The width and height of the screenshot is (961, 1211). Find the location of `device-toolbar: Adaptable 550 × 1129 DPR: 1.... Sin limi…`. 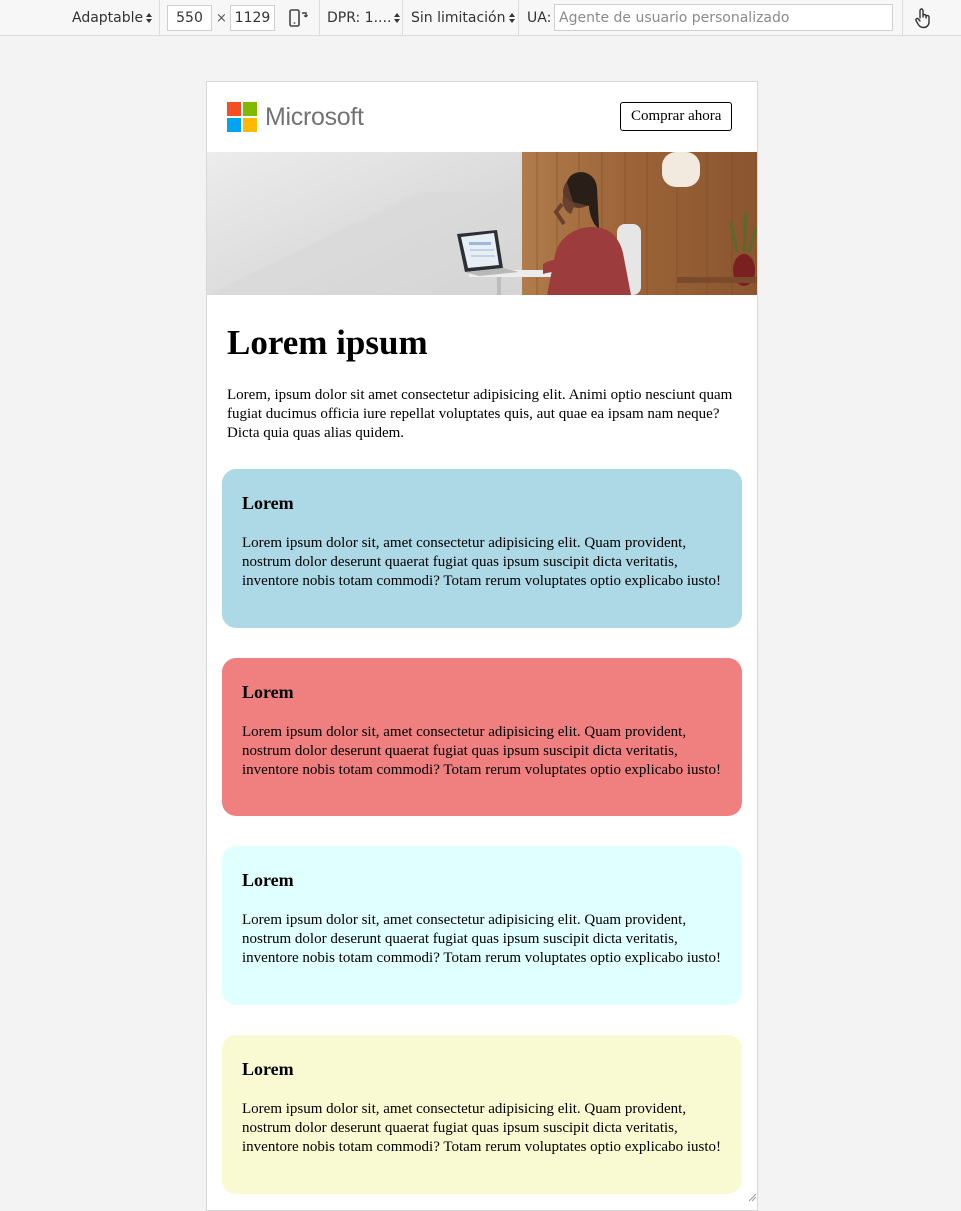

device-toolbar: Adaptable 550 × 1129 DPR: 1.... Sin limi… is located at coordinates (480, 18).